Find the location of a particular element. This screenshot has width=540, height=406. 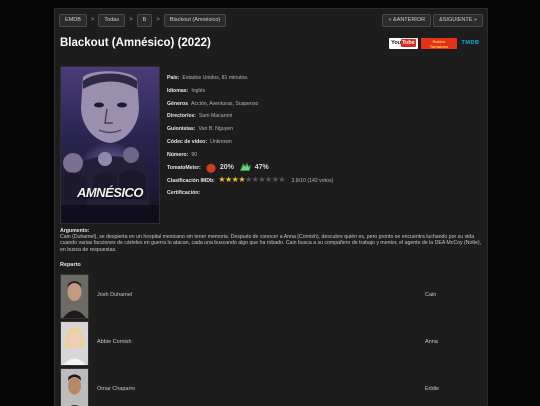

cast-name: Abbie Cornish is located at coordinates (114, 342).